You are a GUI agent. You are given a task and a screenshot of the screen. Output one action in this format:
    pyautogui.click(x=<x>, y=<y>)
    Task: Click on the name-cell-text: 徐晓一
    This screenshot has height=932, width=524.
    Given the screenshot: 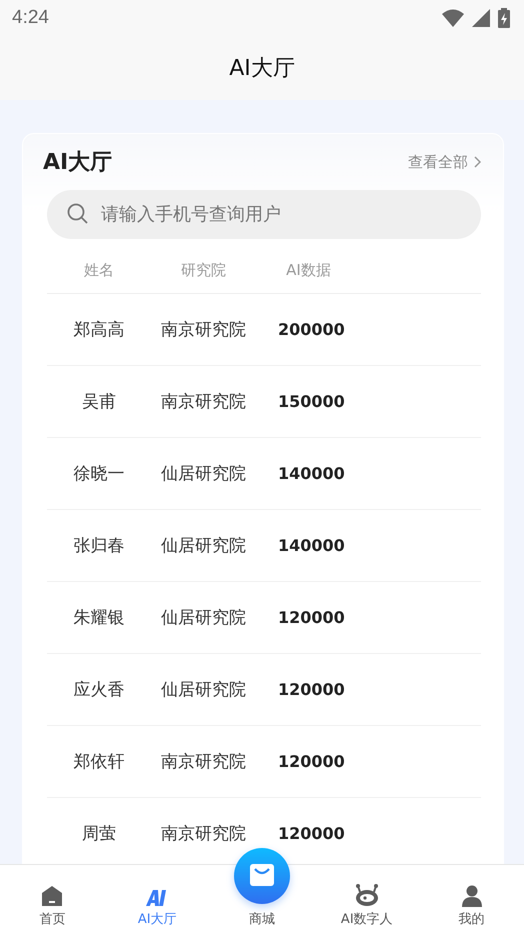 What is the action you would take?
    pyautogui.click(x=99, y=474)
    